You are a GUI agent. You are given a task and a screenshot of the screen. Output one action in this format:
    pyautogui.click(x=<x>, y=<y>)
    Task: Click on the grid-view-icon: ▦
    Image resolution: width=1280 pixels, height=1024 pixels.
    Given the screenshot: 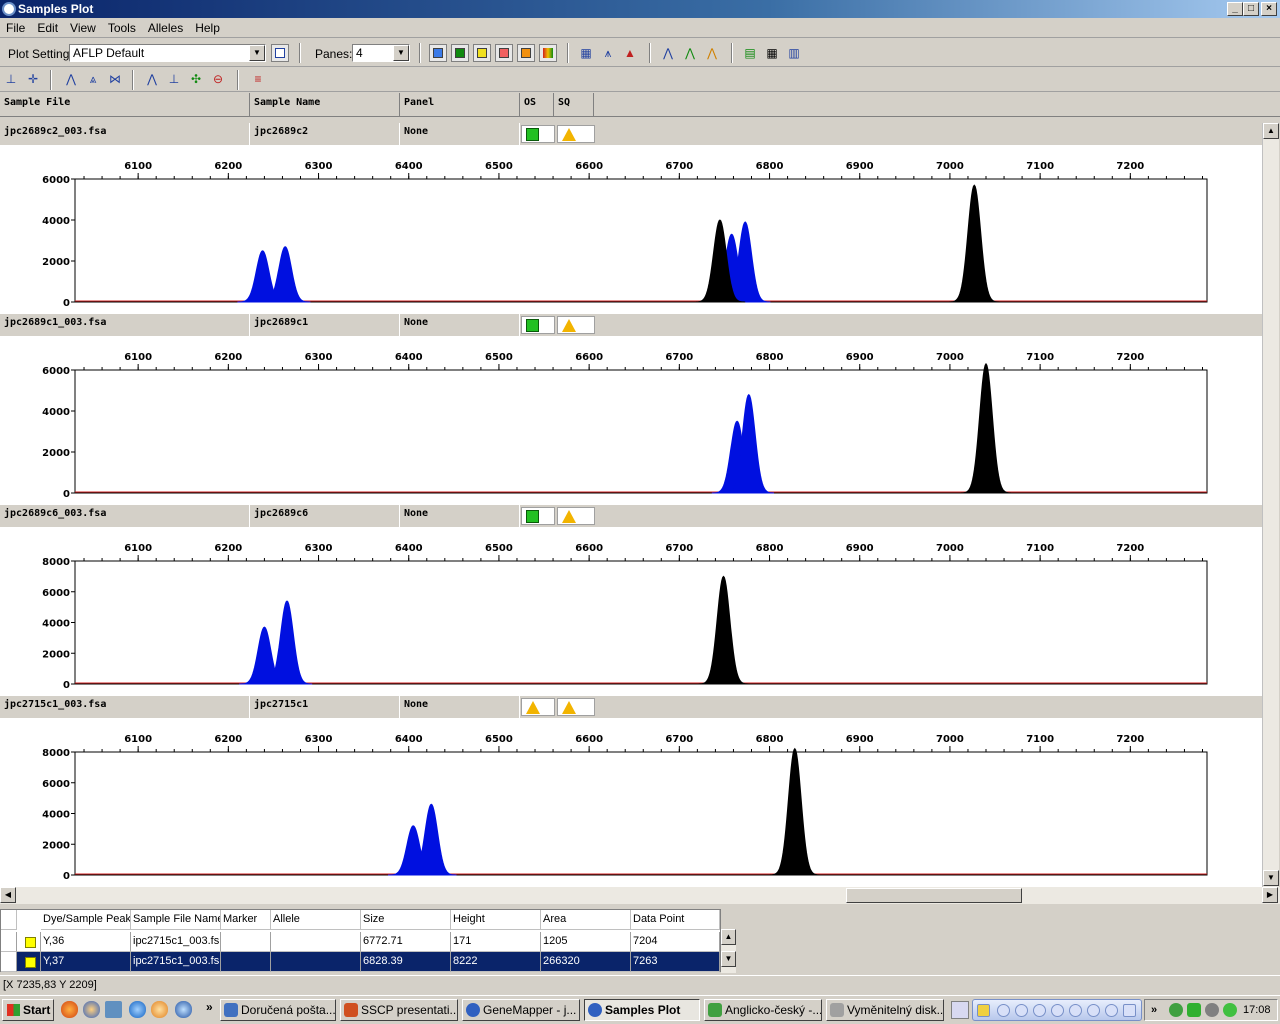 What is the action you would take?
    pyautogui.click(x=586, y=53)
    